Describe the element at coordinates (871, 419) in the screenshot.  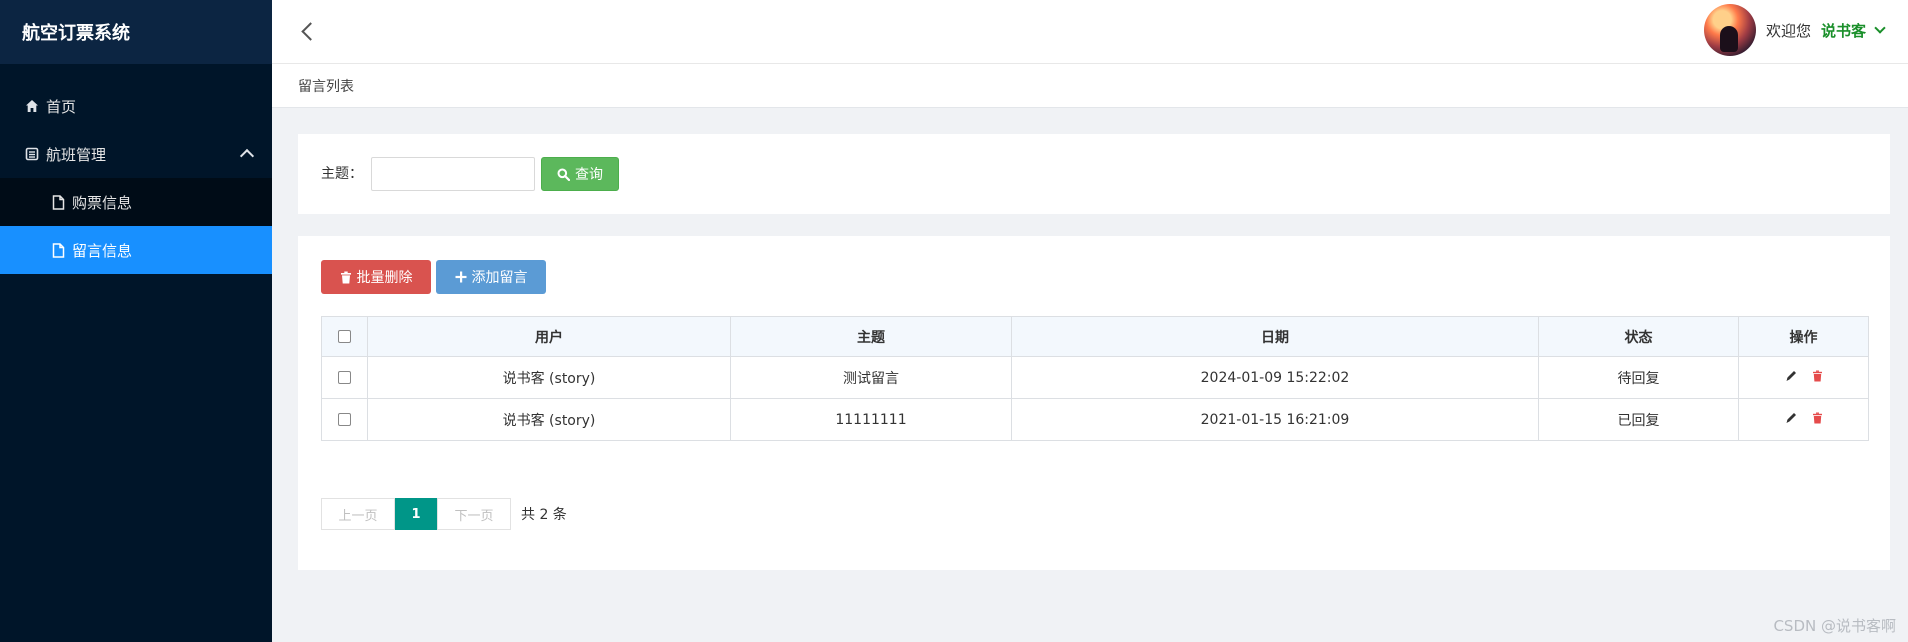
I see `cell-topic: 11111111` at that location.